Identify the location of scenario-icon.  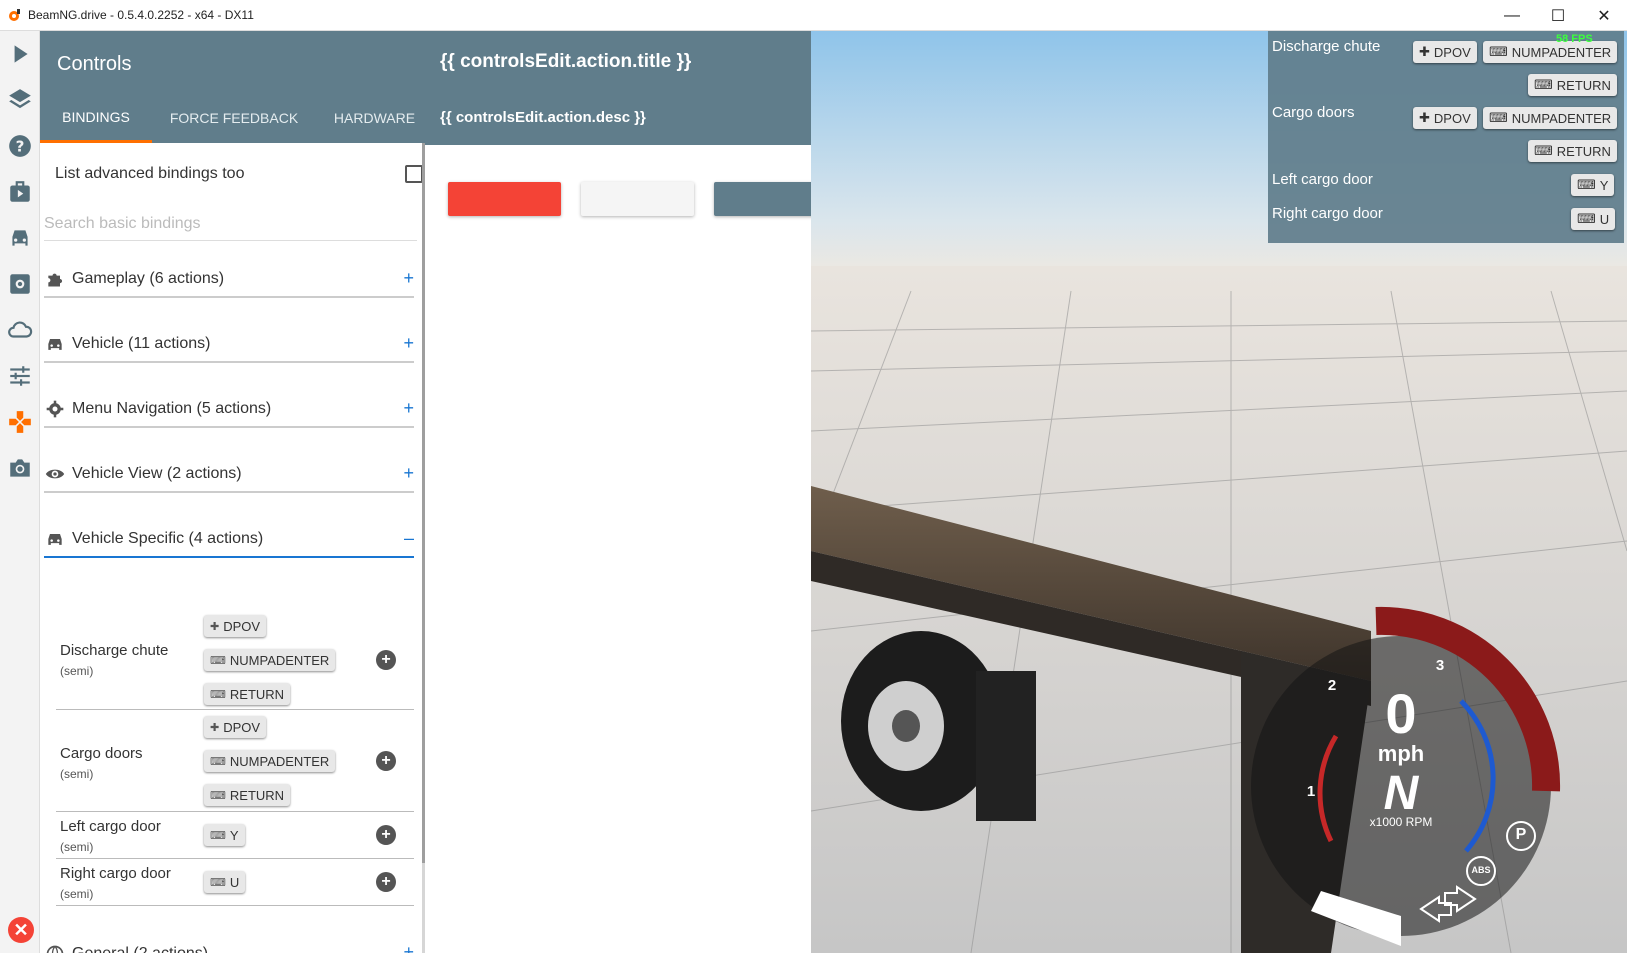
(20, 192).